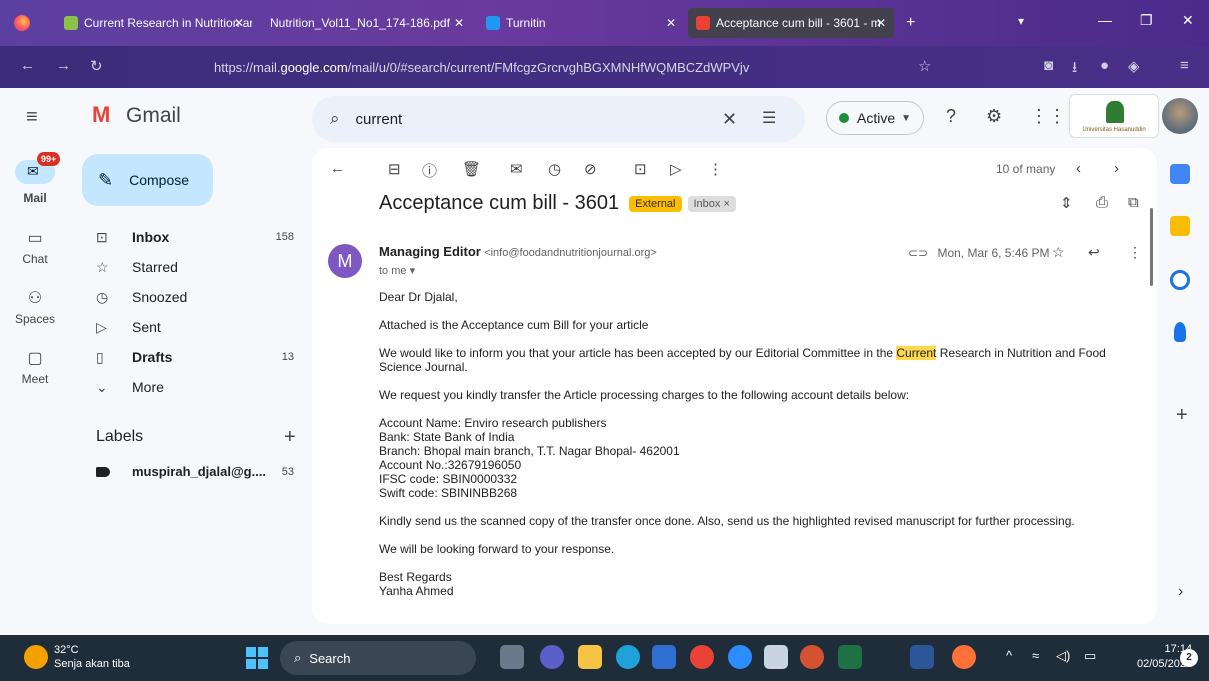 The height and width of the screenshot is (681, 1209). I want to click on notification-badge: 2, so click(1189, 658).